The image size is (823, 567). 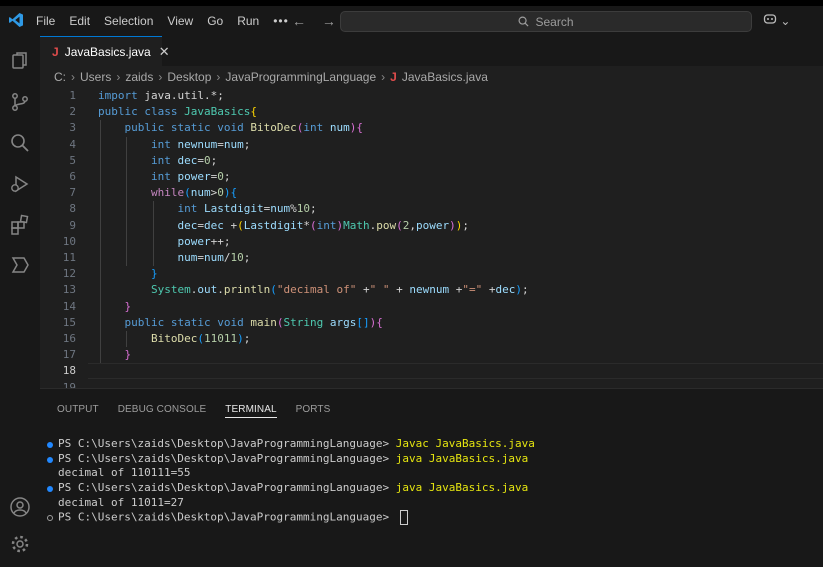 I want to click on line-number: 14, so click(x=69, y=306).